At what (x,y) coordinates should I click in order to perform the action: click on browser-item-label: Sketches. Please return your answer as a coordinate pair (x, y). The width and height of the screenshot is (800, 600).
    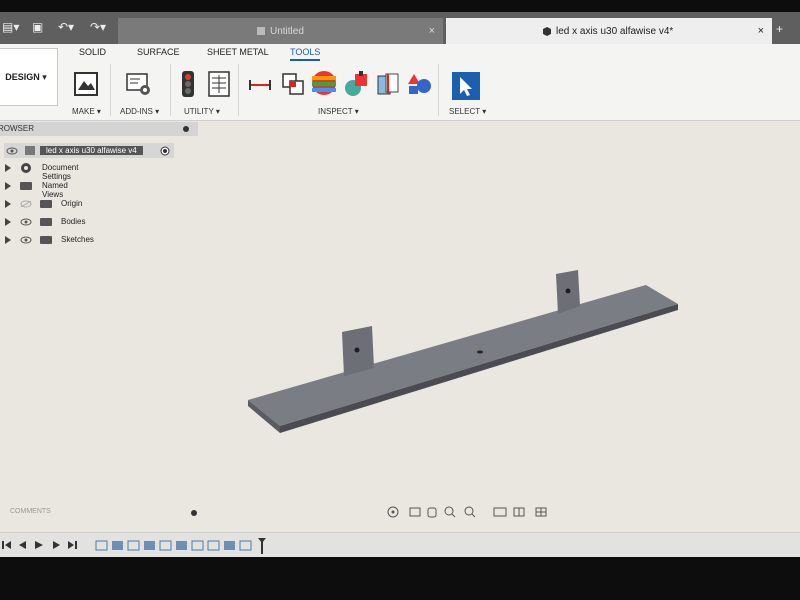
    Looking at the image, I should click on (77, 239).